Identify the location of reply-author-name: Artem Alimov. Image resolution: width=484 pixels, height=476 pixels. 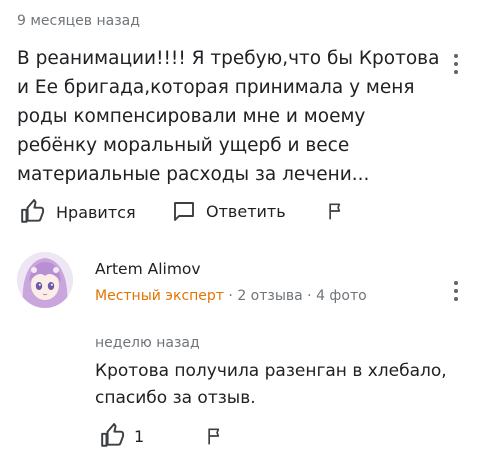
(148, 269).